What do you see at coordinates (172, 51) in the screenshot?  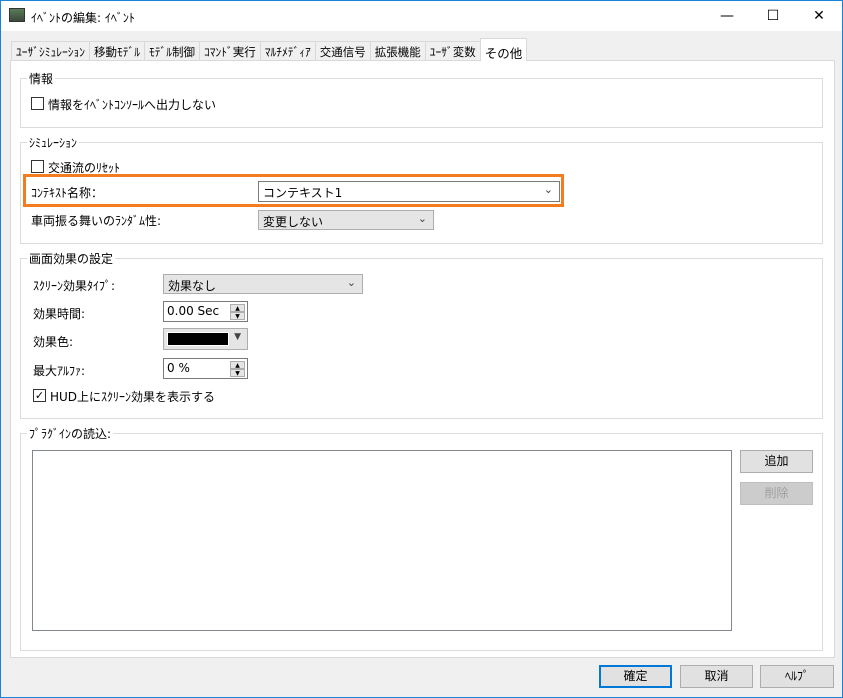 I see `tab-model-control: ﾓﾃﾞﾙ制御` at bounding box center [172, 51].